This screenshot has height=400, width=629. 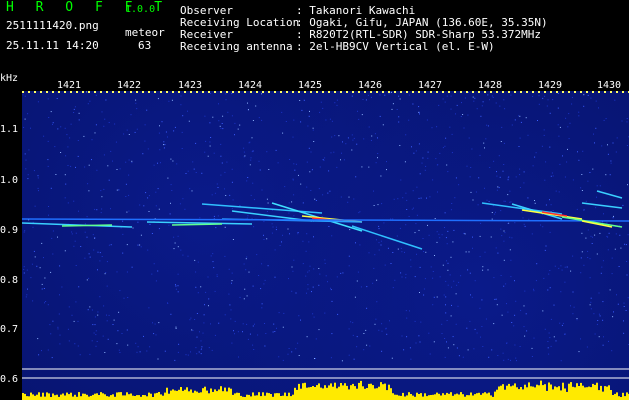 I want to click on x-tick: 1426, so click(x=370, y=85).